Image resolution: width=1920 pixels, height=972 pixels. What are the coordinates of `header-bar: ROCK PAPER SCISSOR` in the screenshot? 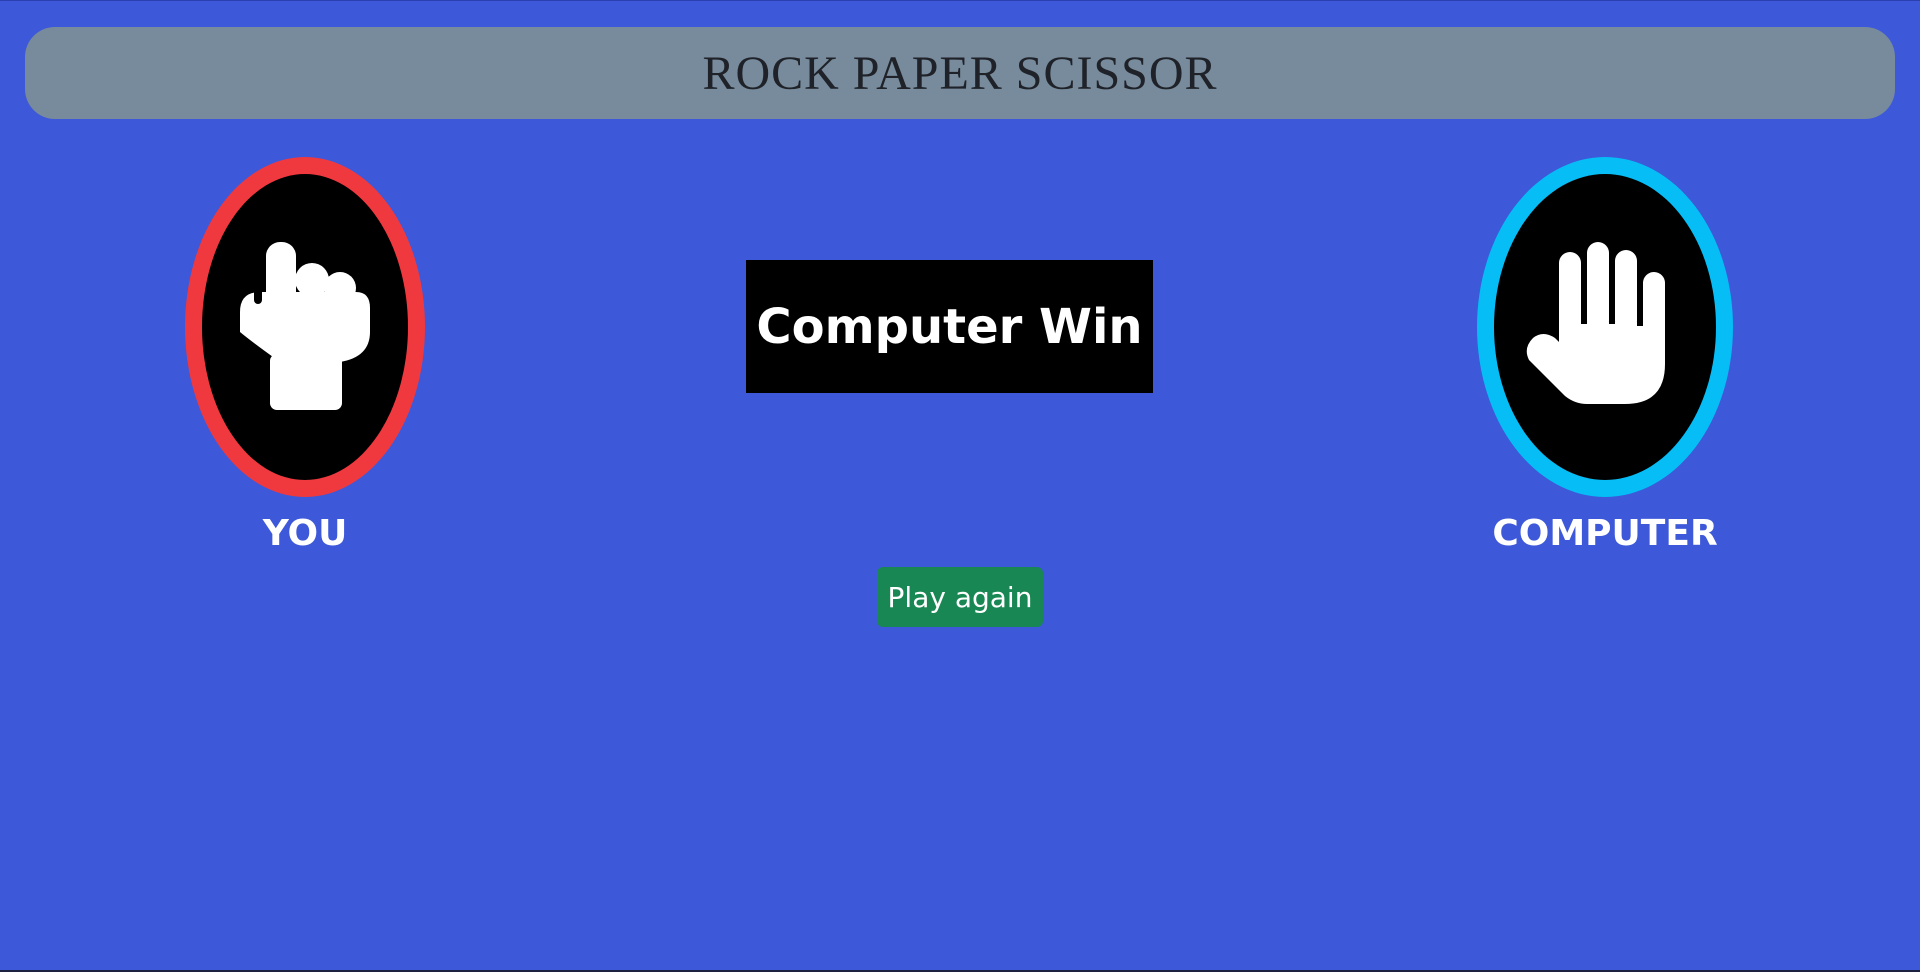 It's located at (960, 73).